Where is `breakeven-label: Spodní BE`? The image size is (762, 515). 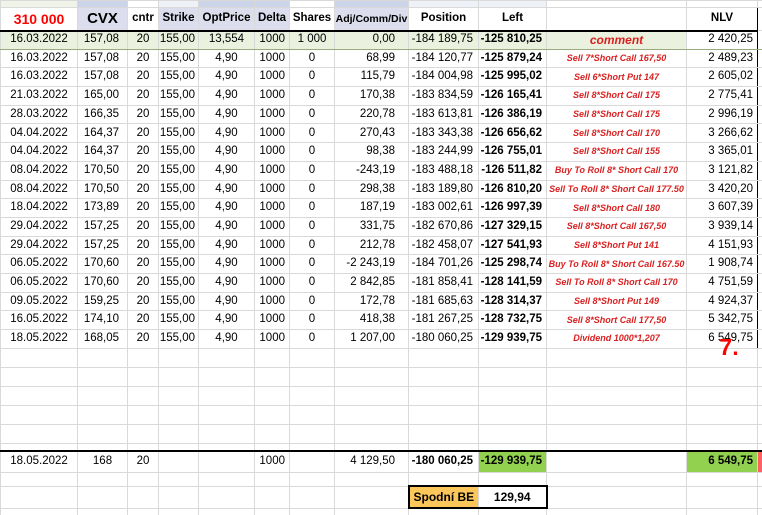
breakeven-label: Spodní BE is located at coordinates (443, 497).